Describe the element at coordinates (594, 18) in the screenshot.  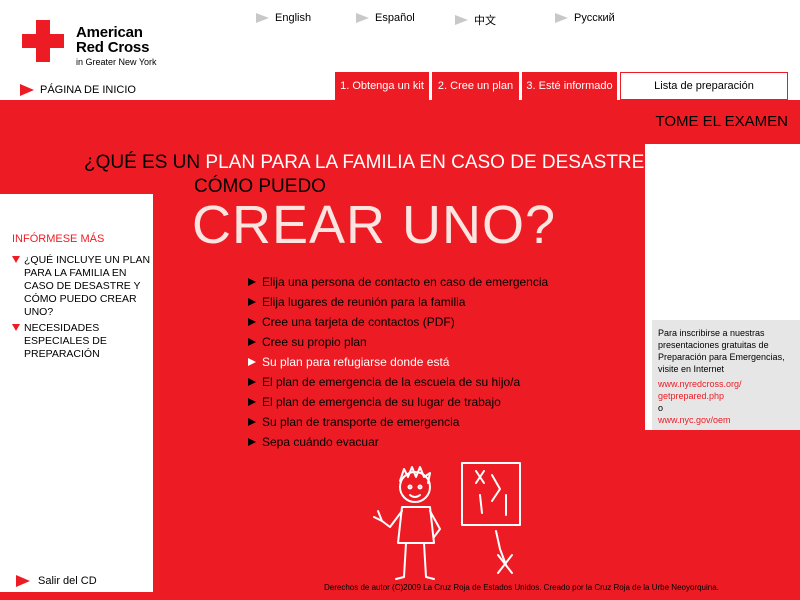
I see `lang-label: Русский` at that location.